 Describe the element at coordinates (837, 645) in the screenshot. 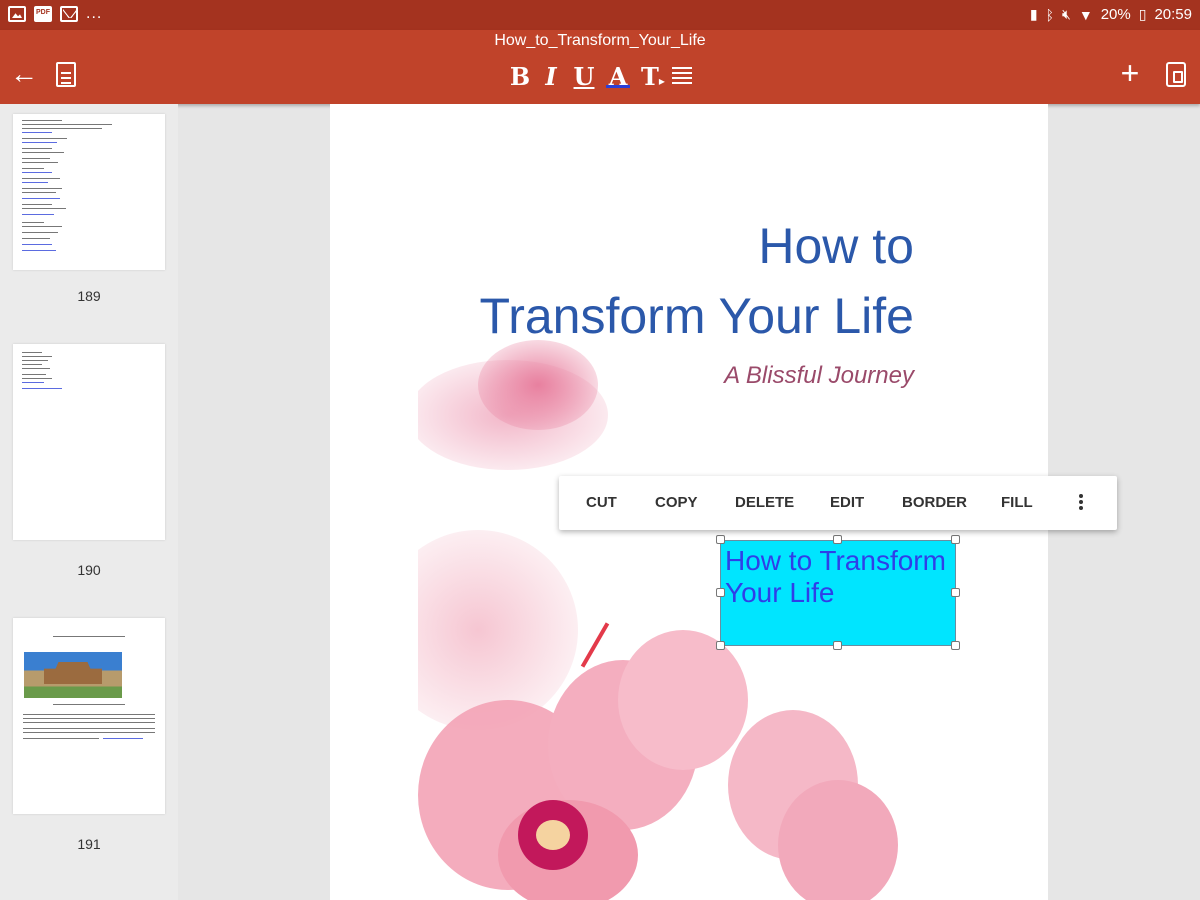

I see `resize-handle-bottom` at that location.